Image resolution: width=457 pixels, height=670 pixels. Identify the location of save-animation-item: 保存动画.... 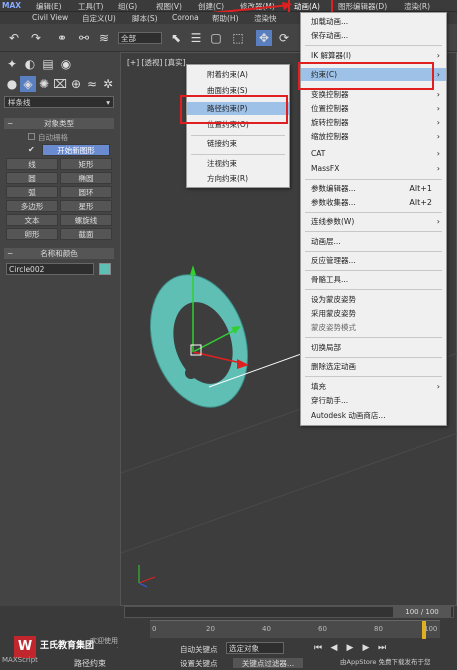
(373, 35).